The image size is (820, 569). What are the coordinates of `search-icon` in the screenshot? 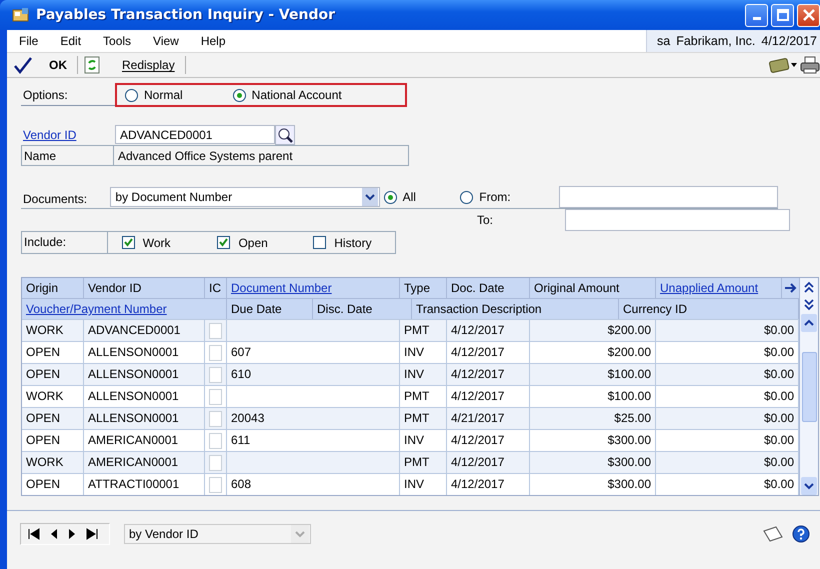 It's located at (285, 134).